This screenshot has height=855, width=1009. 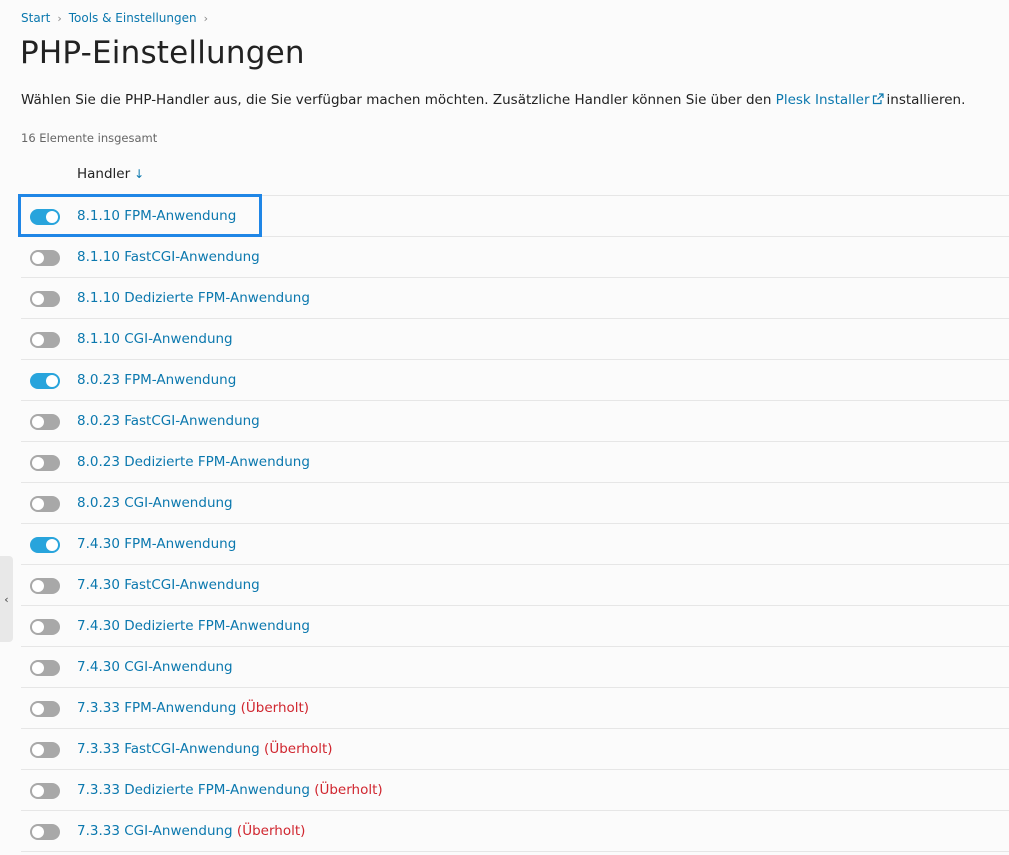 I want to click on handler-link: 8.1.10 Dedizierte FPM-Anwendung, so click(x=193, y=298).